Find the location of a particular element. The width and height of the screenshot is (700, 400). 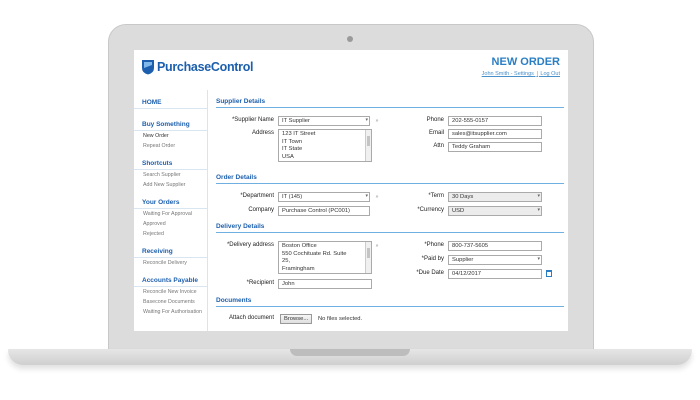

calendar-icon is located at coordinates (549, 273).